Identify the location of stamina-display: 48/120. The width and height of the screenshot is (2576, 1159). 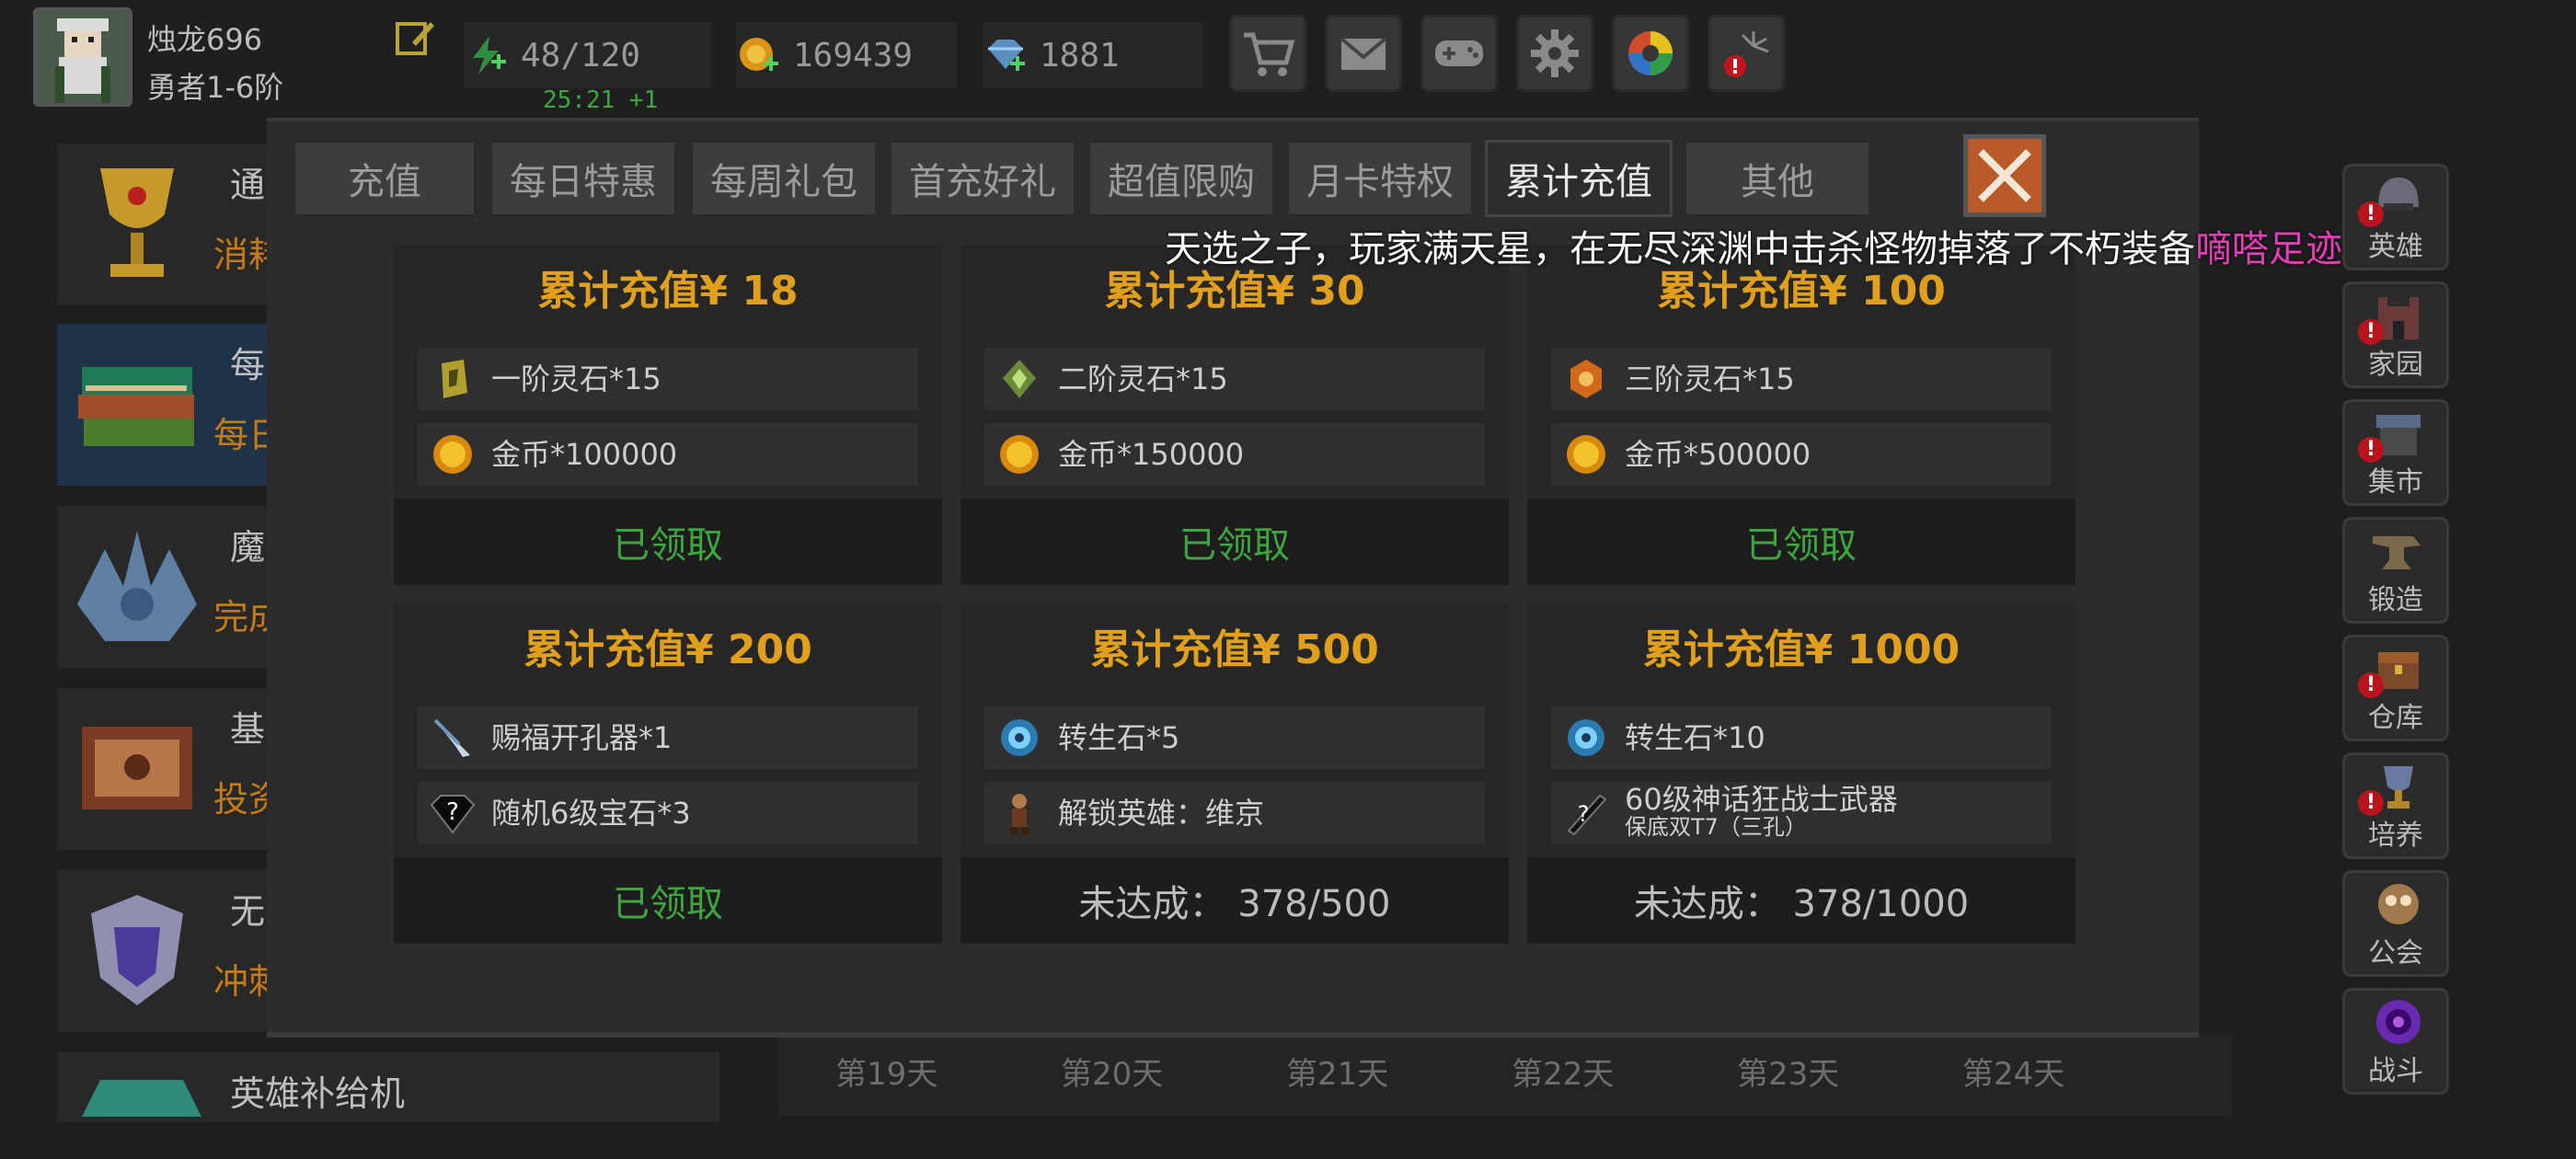
(588, 55).